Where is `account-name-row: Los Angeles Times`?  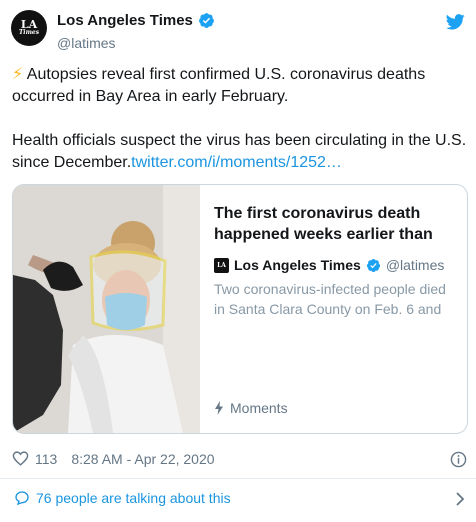 account-name-row: Los Angeles Times is located at coordinates (136, 20).